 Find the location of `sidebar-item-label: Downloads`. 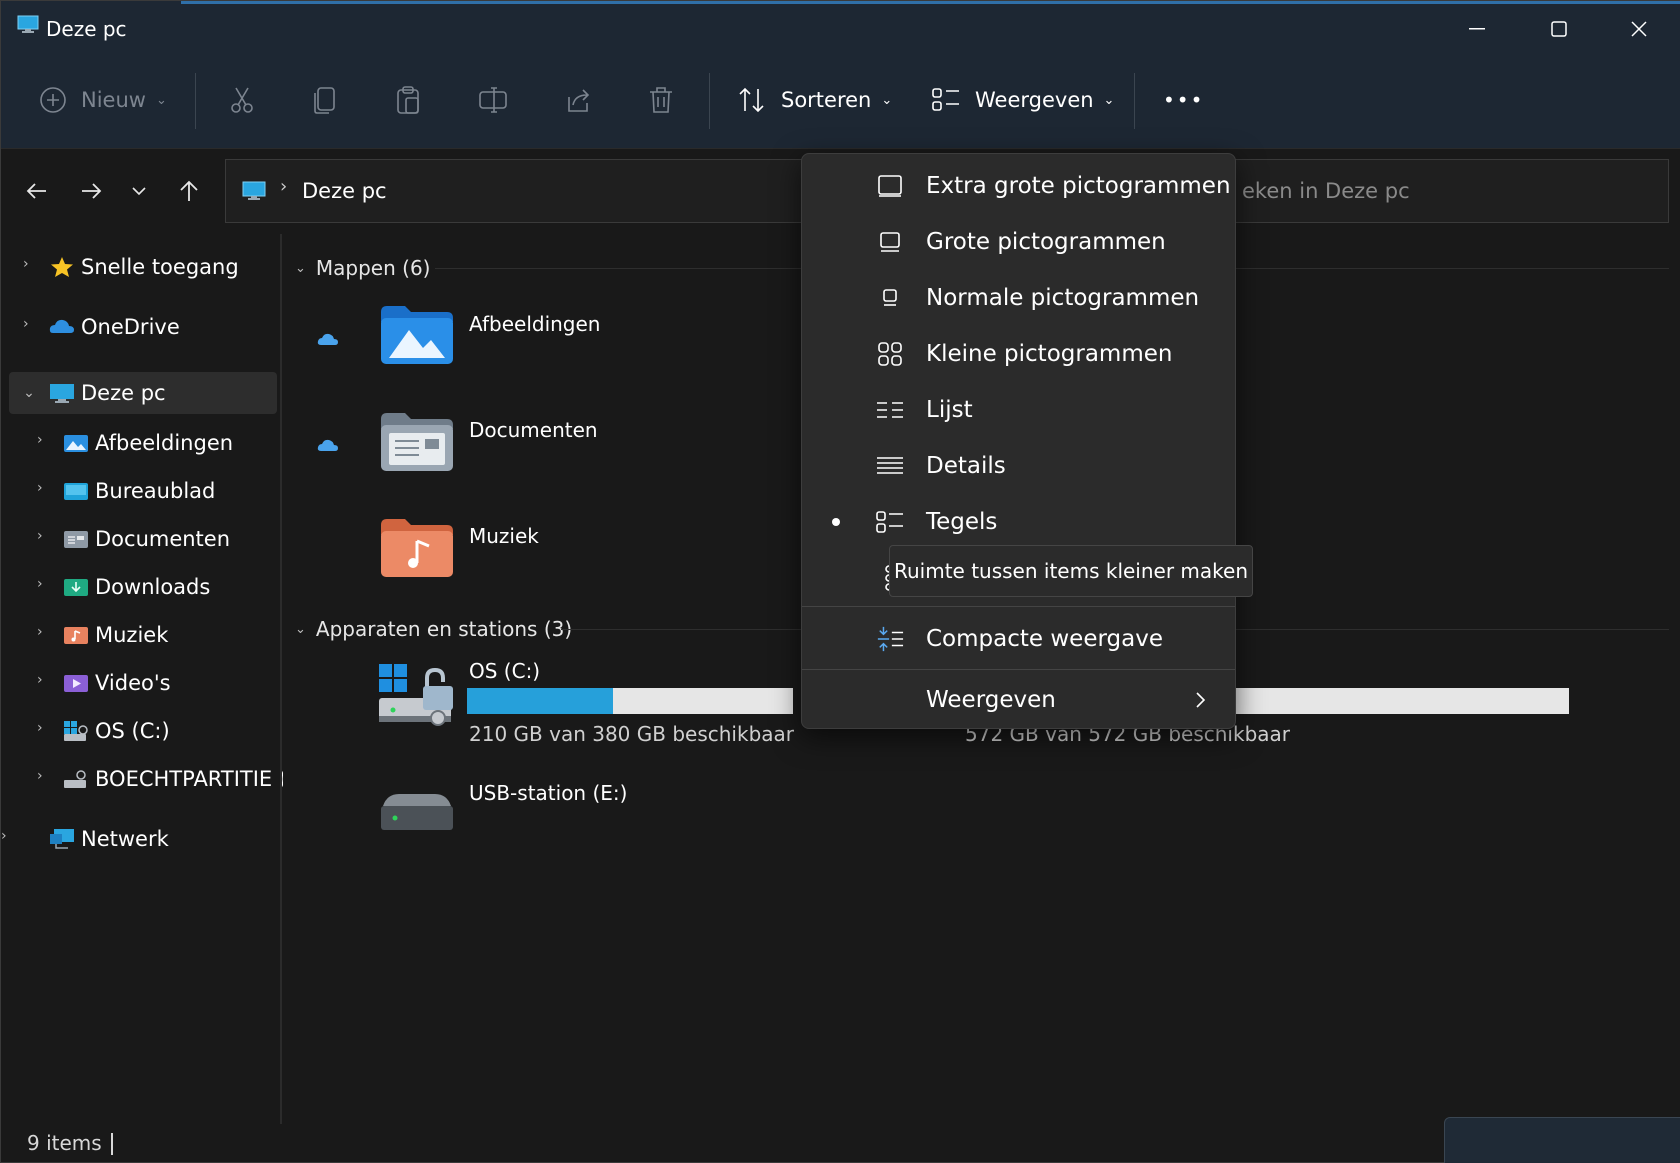

sidebar-item-label: Downloads is located at coordinates (153, 587).